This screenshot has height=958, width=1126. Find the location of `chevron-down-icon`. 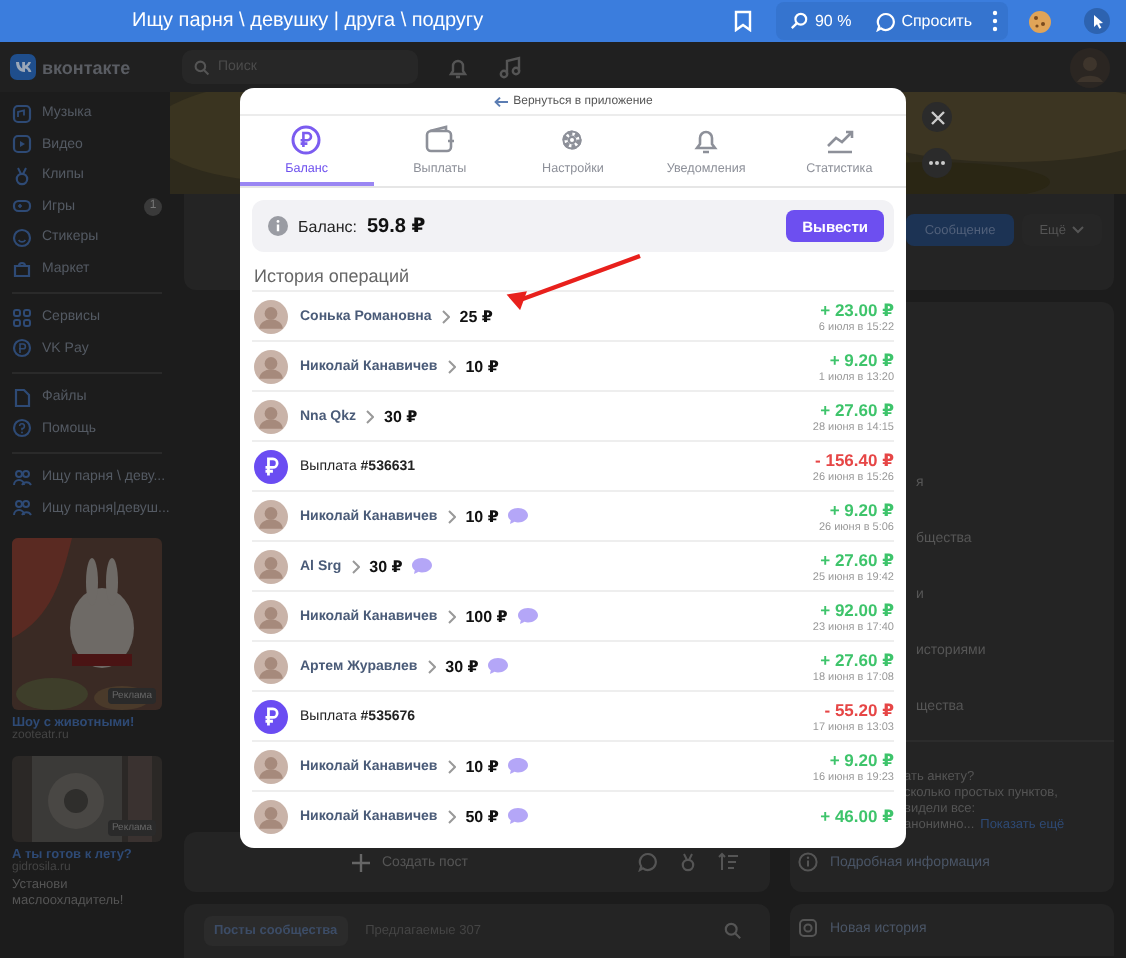

chevron-down-icon is located at coordinates (1078, 230).